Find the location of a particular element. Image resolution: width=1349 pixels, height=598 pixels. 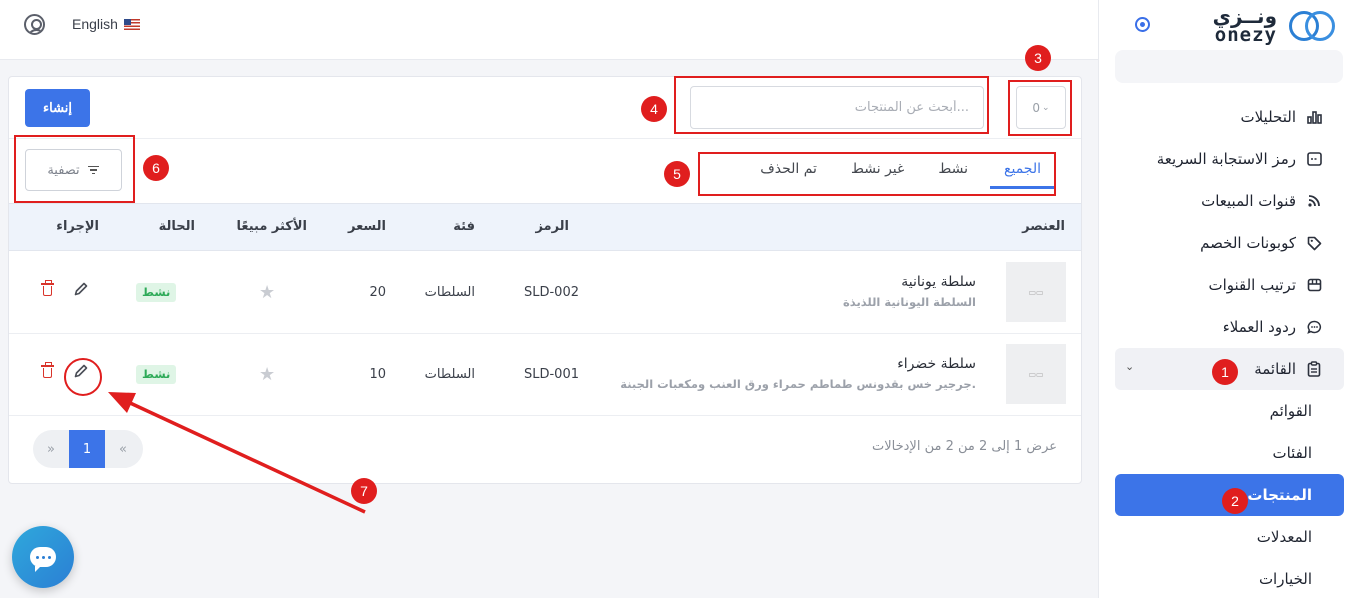

us-flag-icon is located at coordinates (131, 24).